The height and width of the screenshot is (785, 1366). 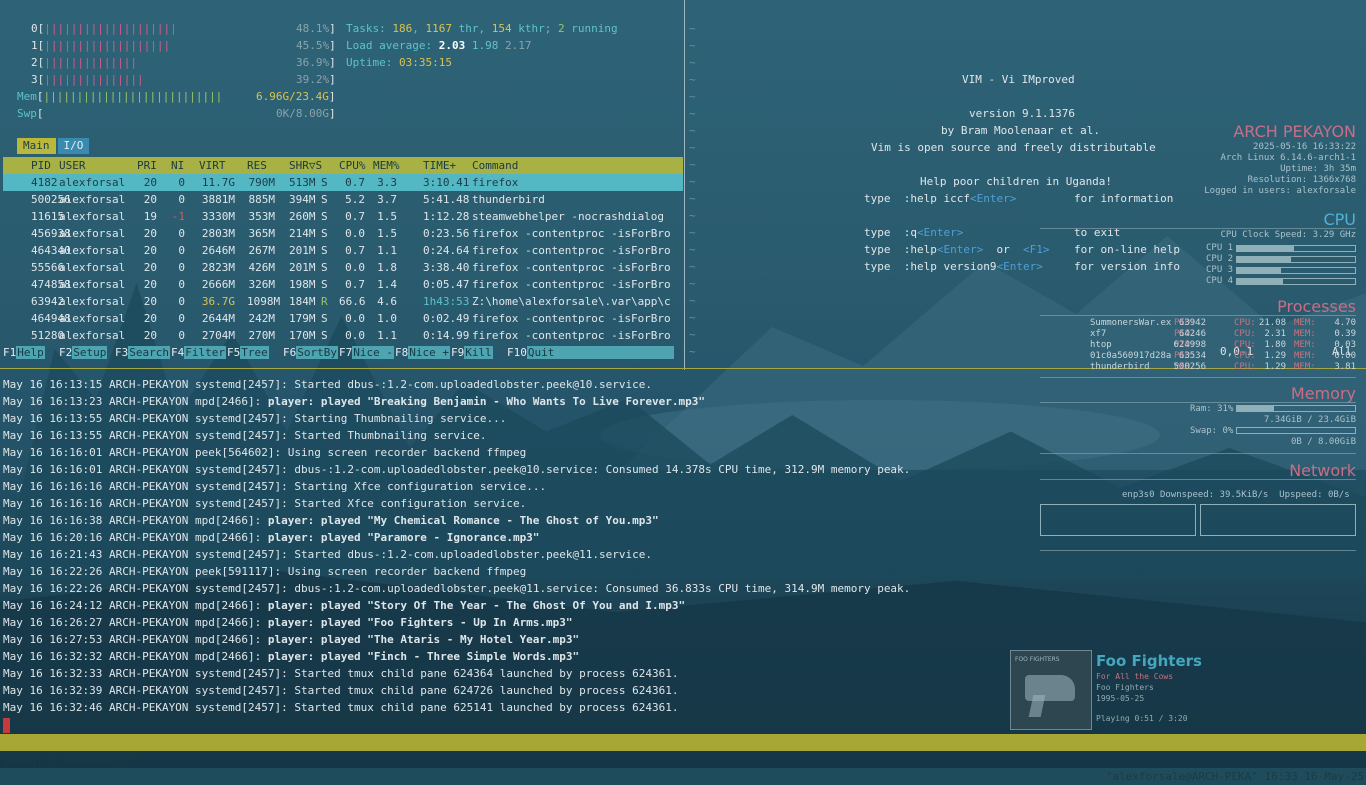 I want to click on conky-proc-name: SummonersWar.ex, so click(x=1131, y=323).